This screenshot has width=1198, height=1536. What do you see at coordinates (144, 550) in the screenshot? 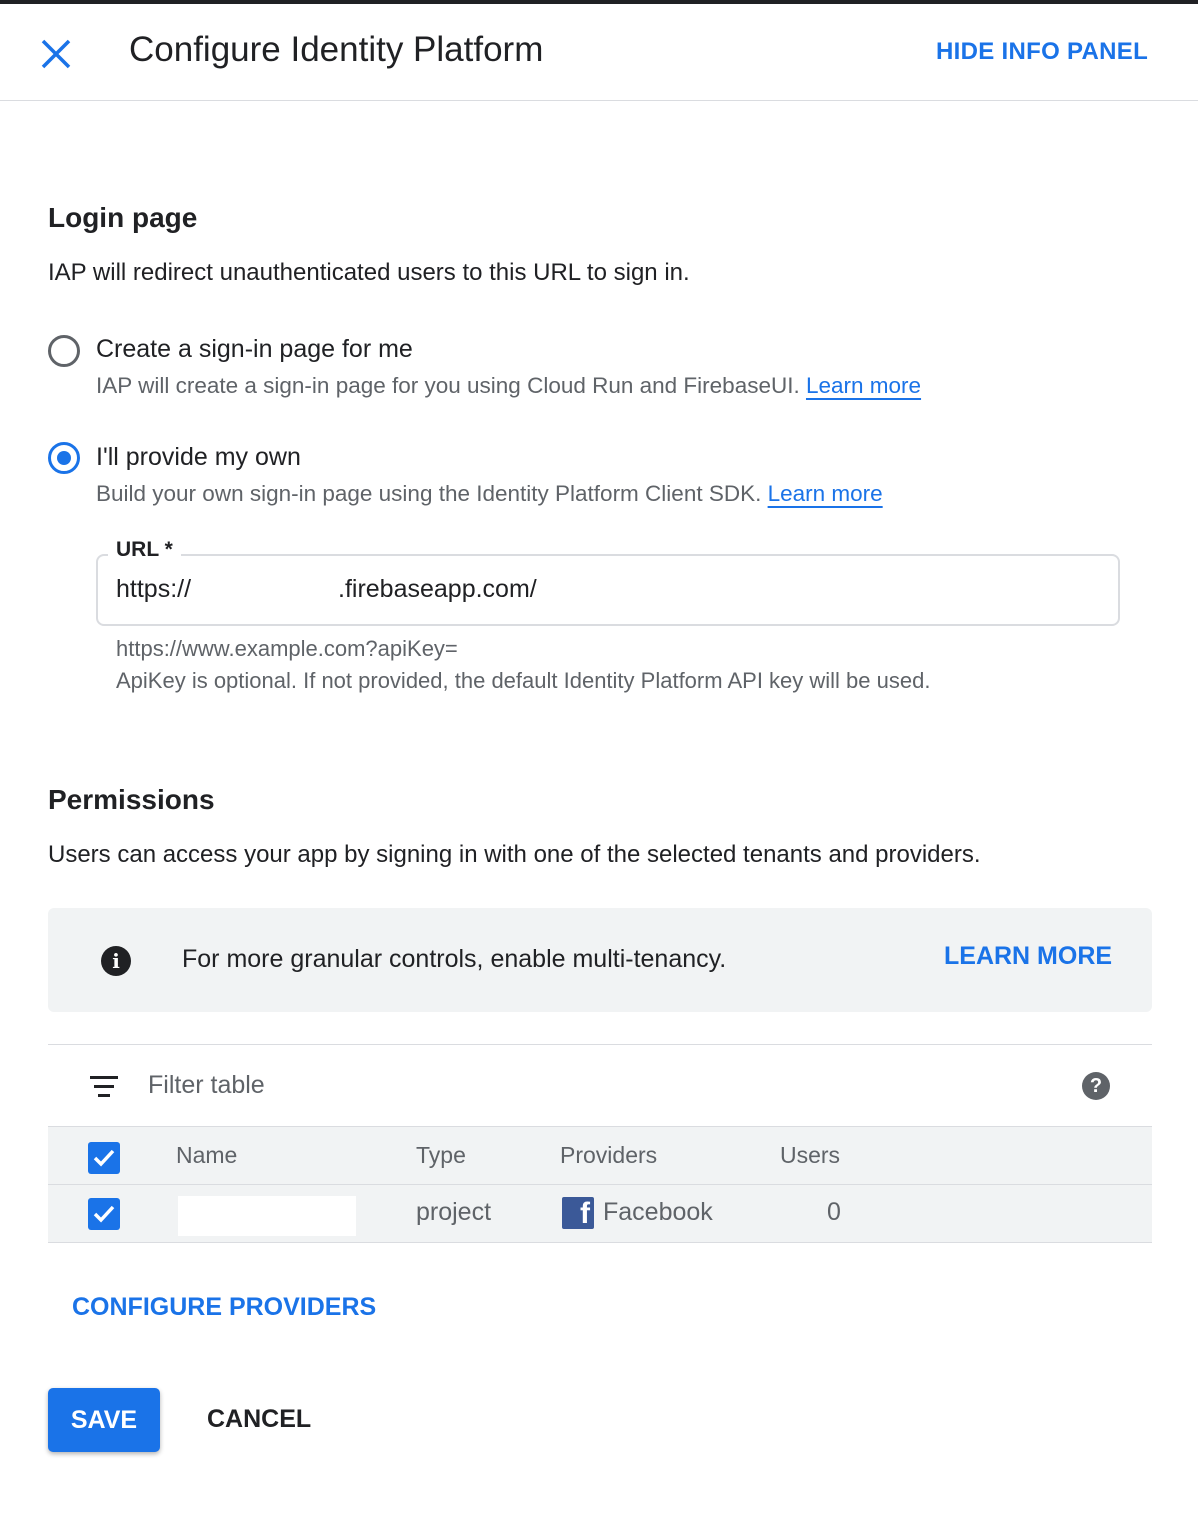
I see `url-field-label: URL *` at bounding box center [144, 550].